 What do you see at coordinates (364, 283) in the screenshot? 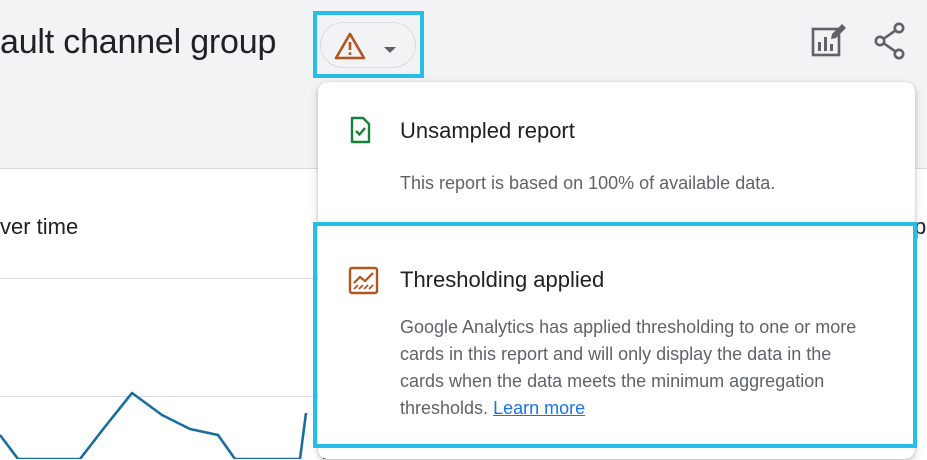
I see `thresholding-chart-icon` at bounding box center [364, 283].